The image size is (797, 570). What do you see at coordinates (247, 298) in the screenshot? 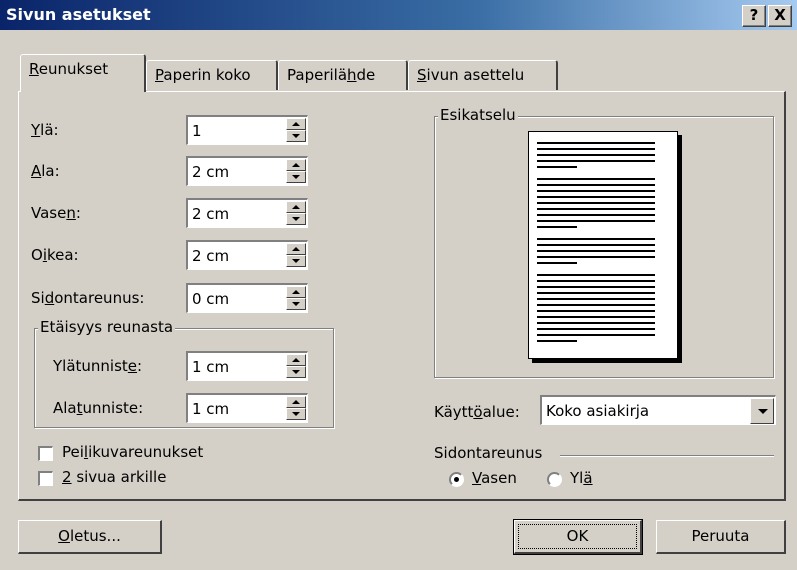
I see `gutter-spinner: 0 cm` at bounding box center [247, 298].